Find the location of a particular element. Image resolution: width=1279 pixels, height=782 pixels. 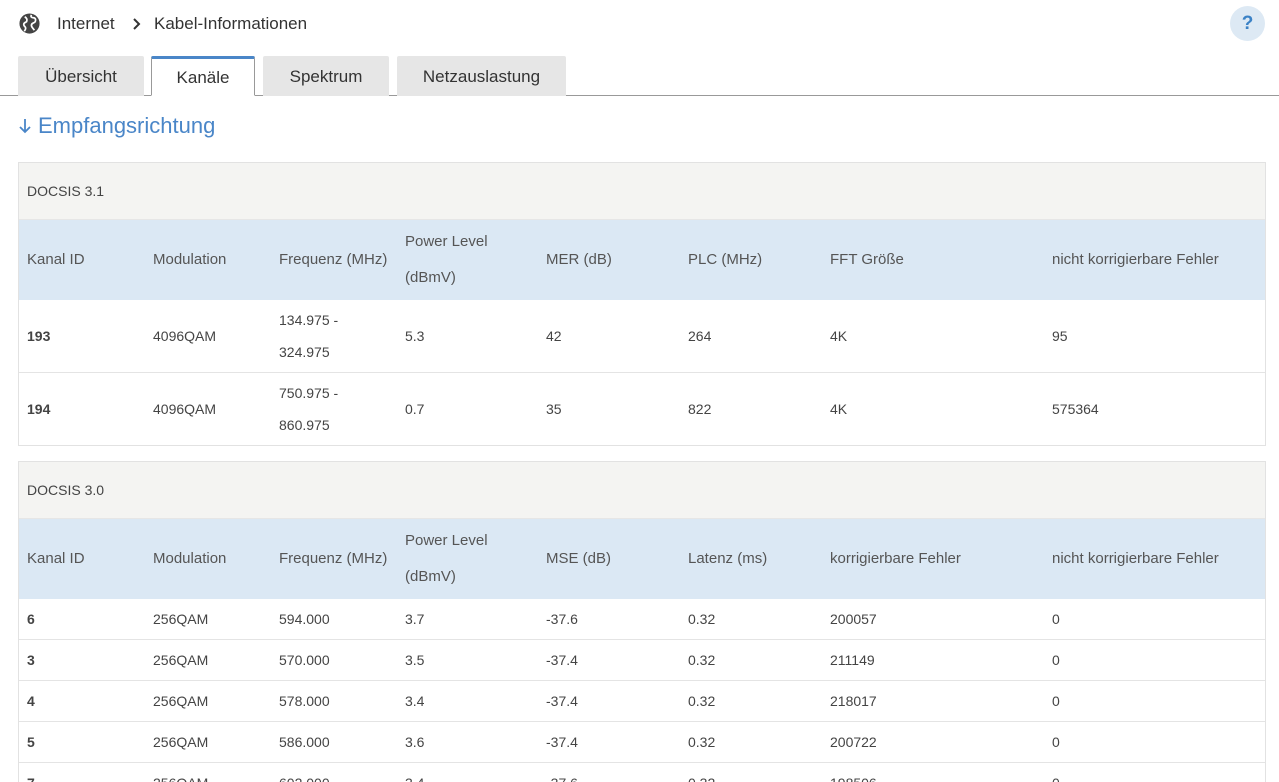

cell-power-level: 3.5 is located at coordinates (415, 660).